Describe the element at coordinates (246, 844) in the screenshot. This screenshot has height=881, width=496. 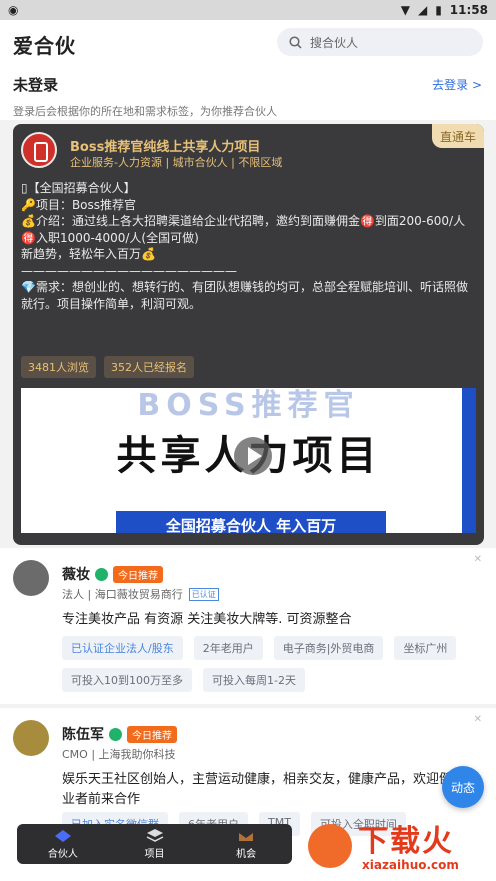
I see `tab-opportunities: 机会` at that location.